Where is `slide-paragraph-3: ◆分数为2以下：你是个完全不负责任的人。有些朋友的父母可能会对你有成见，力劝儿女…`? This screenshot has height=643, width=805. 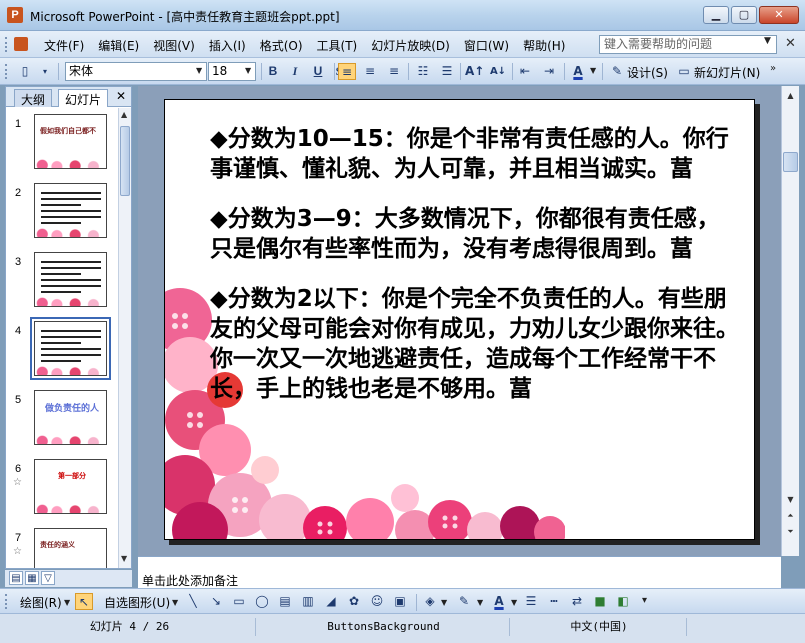 slide-paragraph-3: ◆分数为2以下：你是个完全不负责任的人。有些朋友的父母可能会对你有成见，力劝儿女… is located at coordinates (475, 344).